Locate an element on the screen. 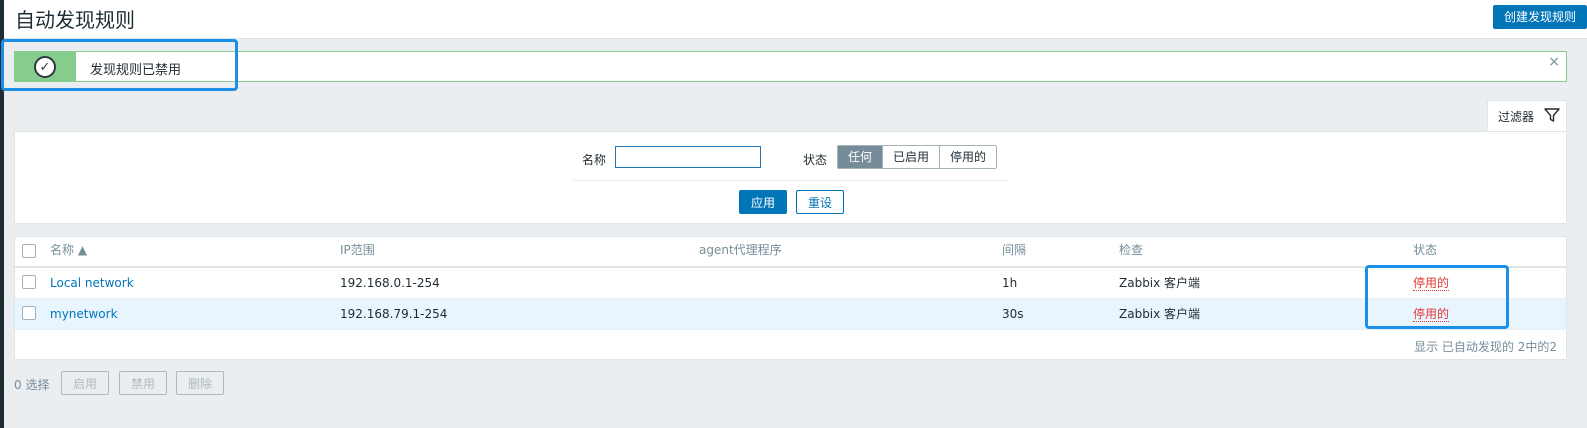 This screenshot has height=428, width=1587. table-footer-count: 显示 已自动发现的 2中的2 is located at coordinates (1485, 347).